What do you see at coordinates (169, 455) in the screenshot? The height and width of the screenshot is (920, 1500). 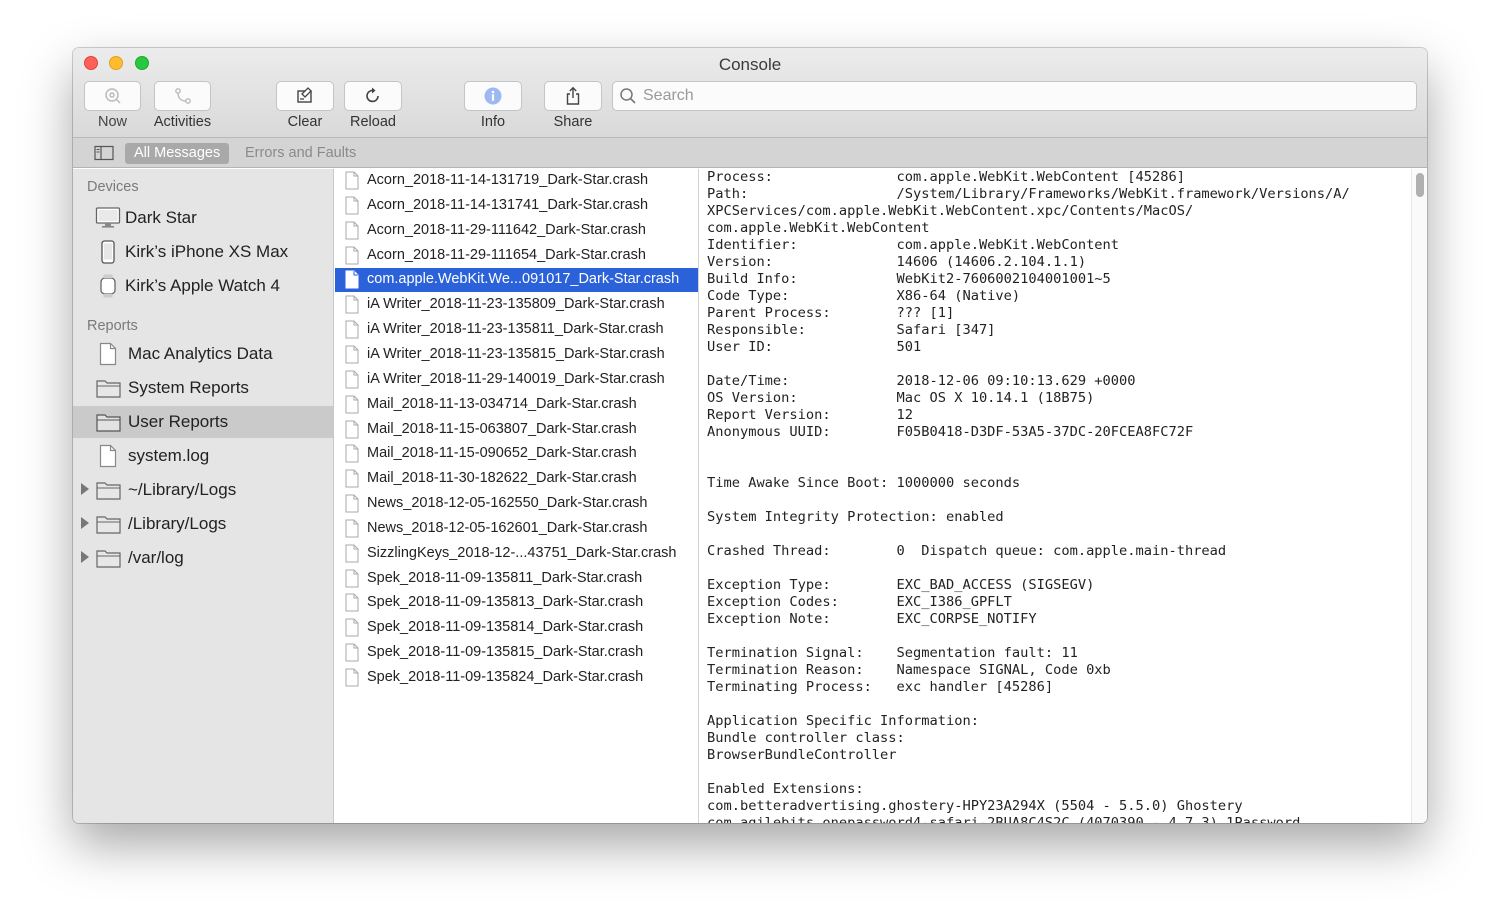 I see `sidebar-item-label: system.log` at bounding box center [169, 455].